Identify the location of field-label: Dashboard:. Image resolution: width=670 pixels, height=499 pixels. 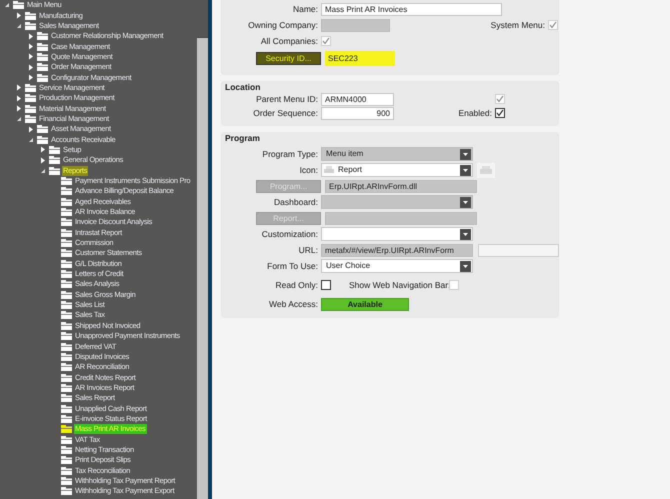
(296, 202).